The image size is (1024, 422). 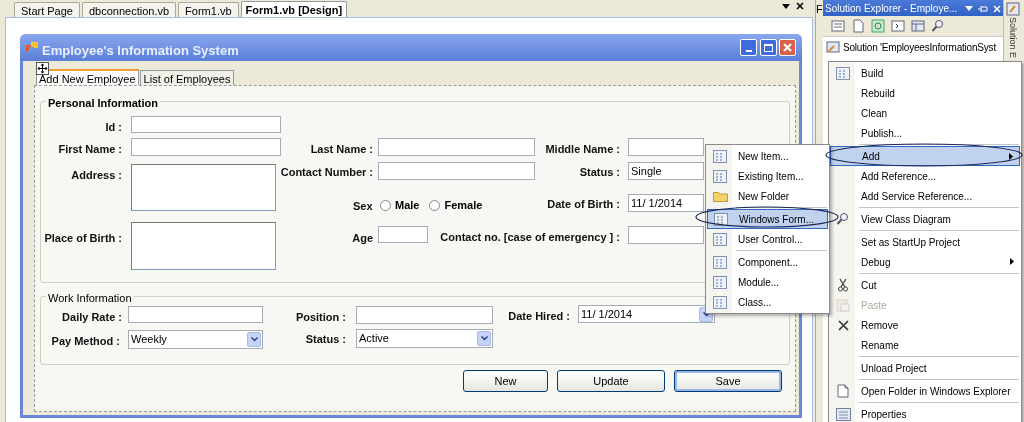 I want to click on editor-tab: dbconnection.vb, so click(x=129, y=9).